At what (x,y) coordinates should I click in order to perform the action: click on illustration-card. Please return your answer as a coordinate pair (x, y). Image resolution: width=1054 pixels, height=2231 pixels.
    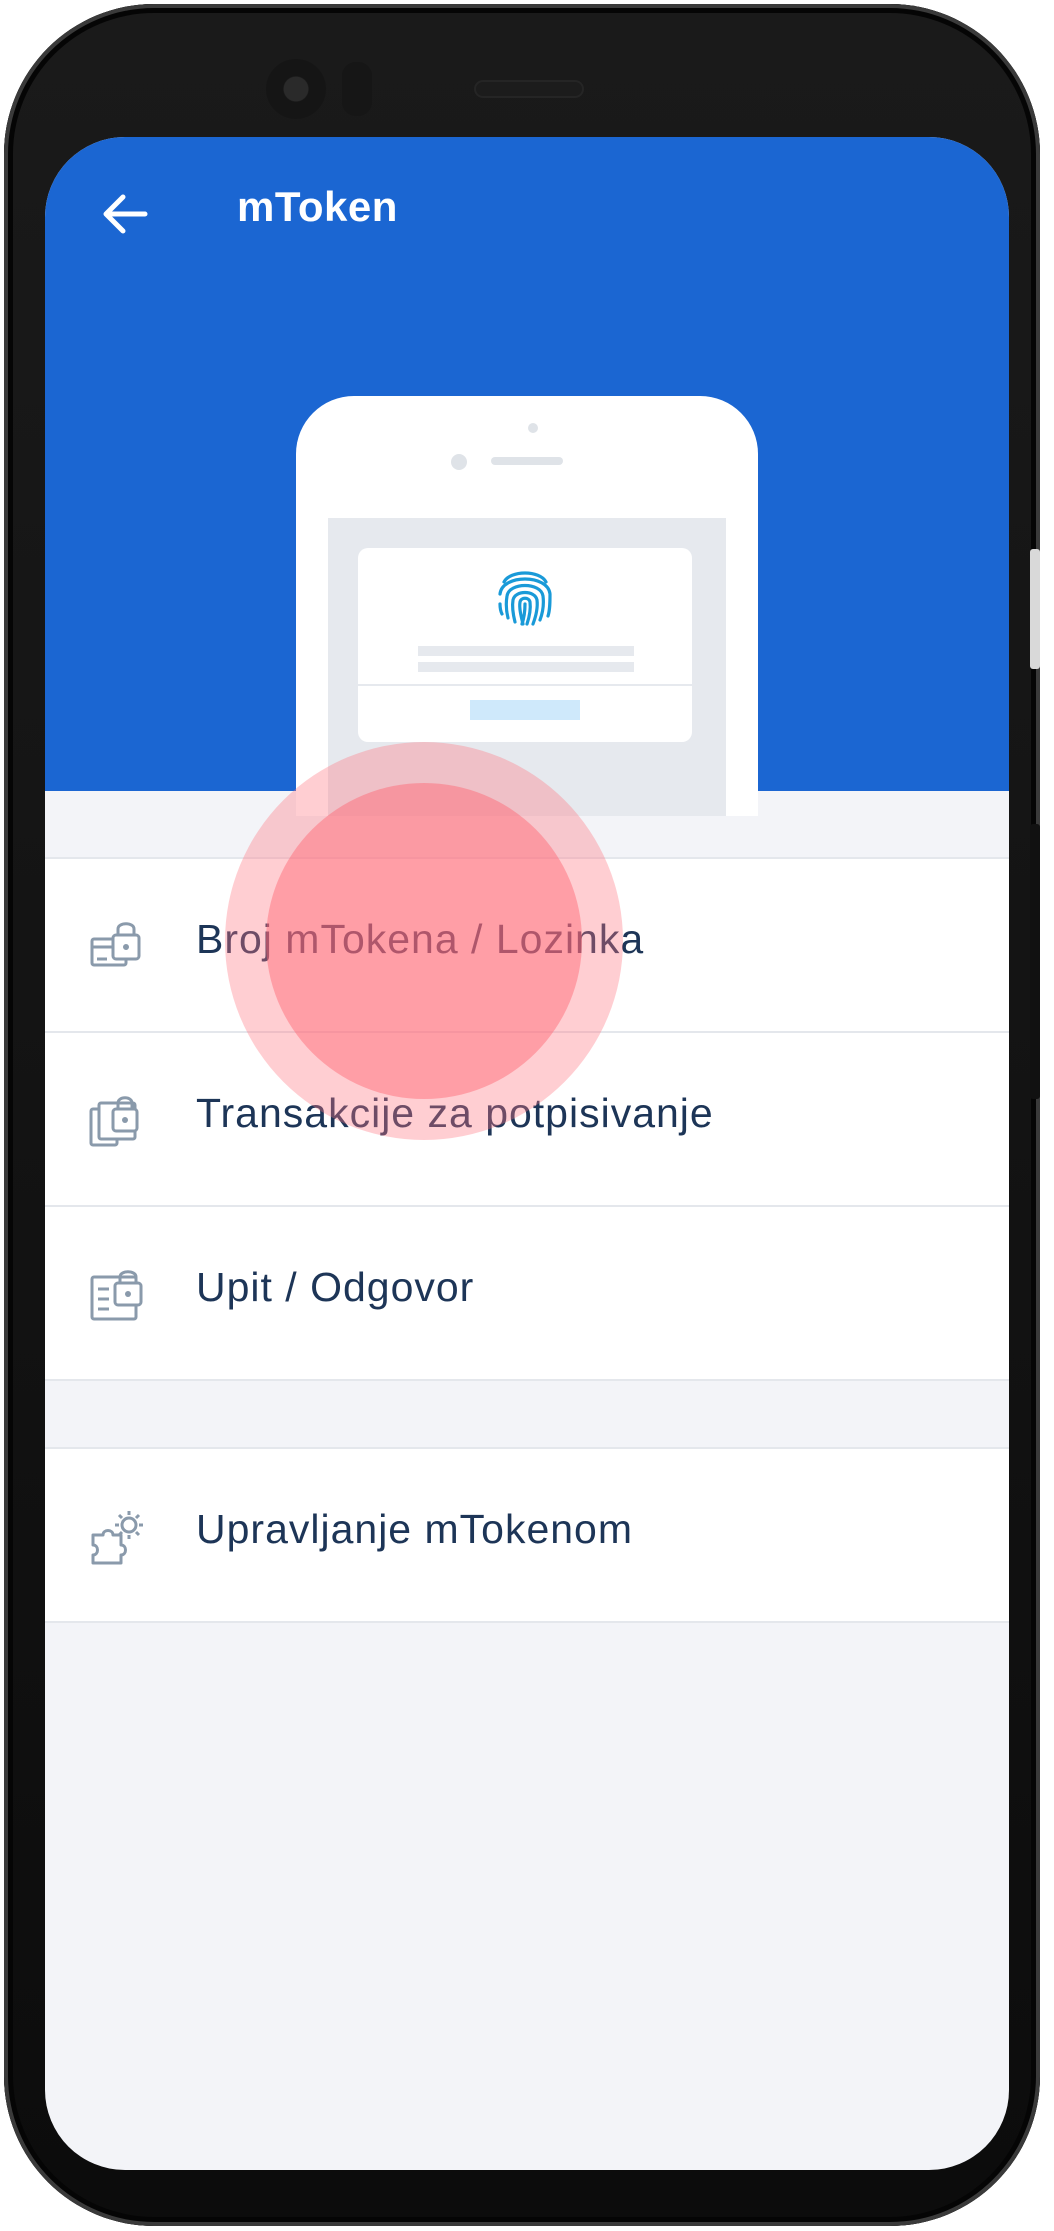
    Looking at the image, I should click on (525, 645).